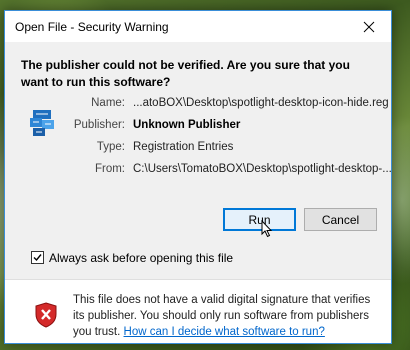 The width and height of the screenshot is (410, 350). What do you see at coordinates (92, 27) in the screenshot?
I see `dialog-title: Open File - Security Warning` at bounding box center [92, 27].